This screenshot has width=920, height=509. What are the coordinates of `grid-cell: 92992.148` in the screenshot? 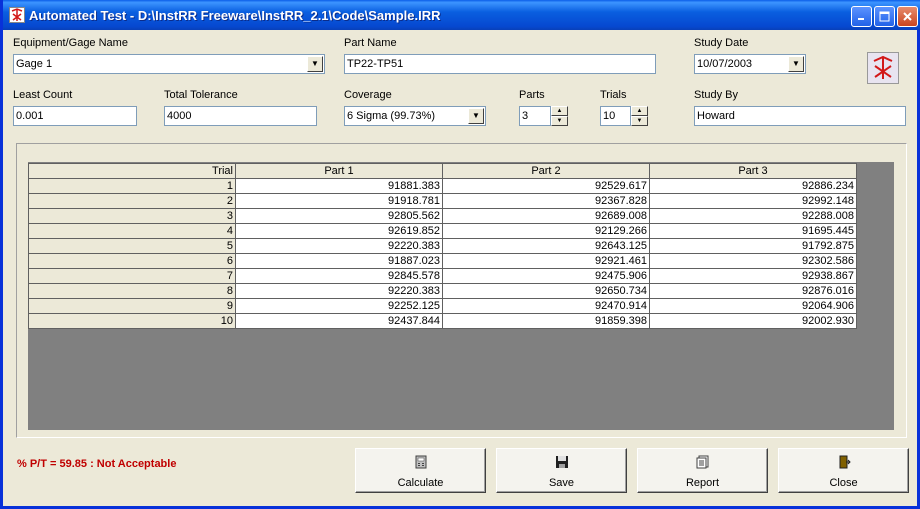 It's located at (753, 201).